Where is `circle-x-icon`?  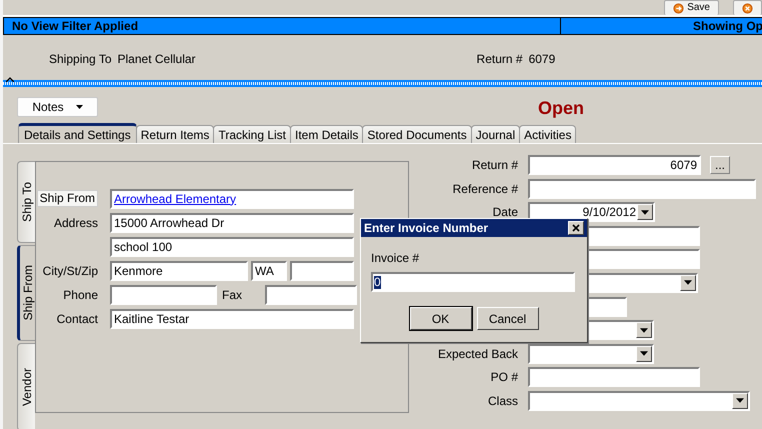
circle-x-icon is located at coordinates (747, 8).